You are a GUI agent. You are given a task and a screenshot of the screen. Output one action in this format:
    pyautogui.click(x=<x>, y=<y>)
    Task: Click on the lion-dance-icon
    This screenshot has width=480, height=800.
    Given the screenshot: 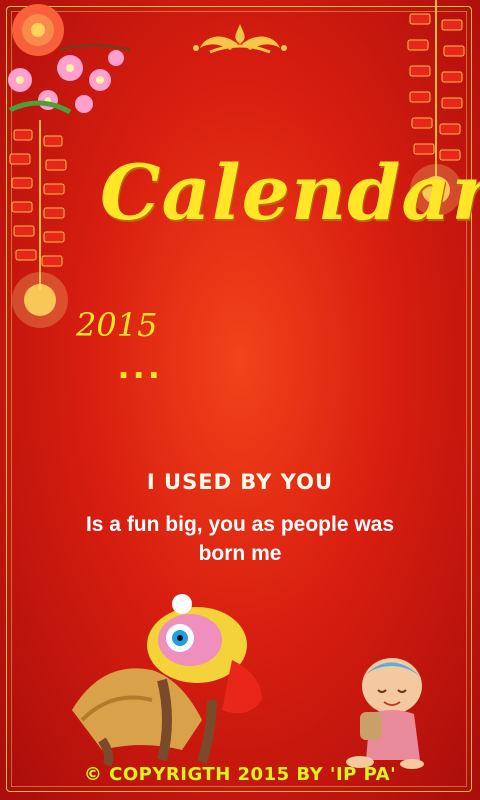 What is the action you would take?
    pyautogui.click(x=167, y=681)
    